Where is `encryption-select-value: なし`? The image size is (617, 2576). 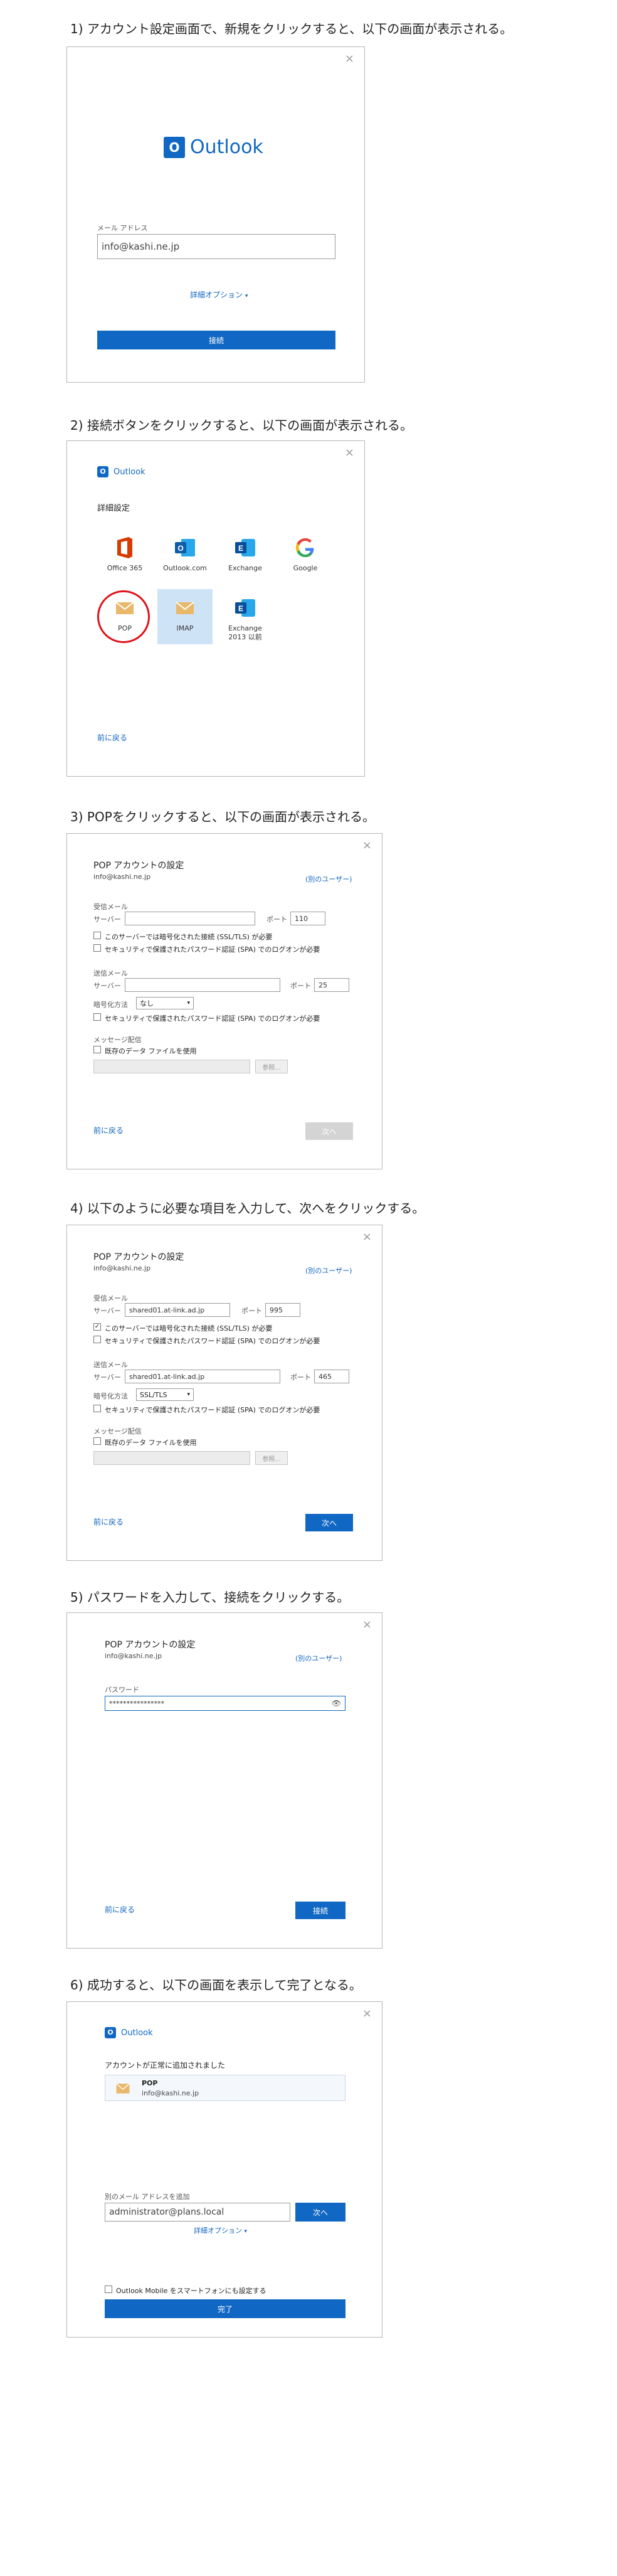 encryption-select-value: なし is located at coordinates (147, 1004).